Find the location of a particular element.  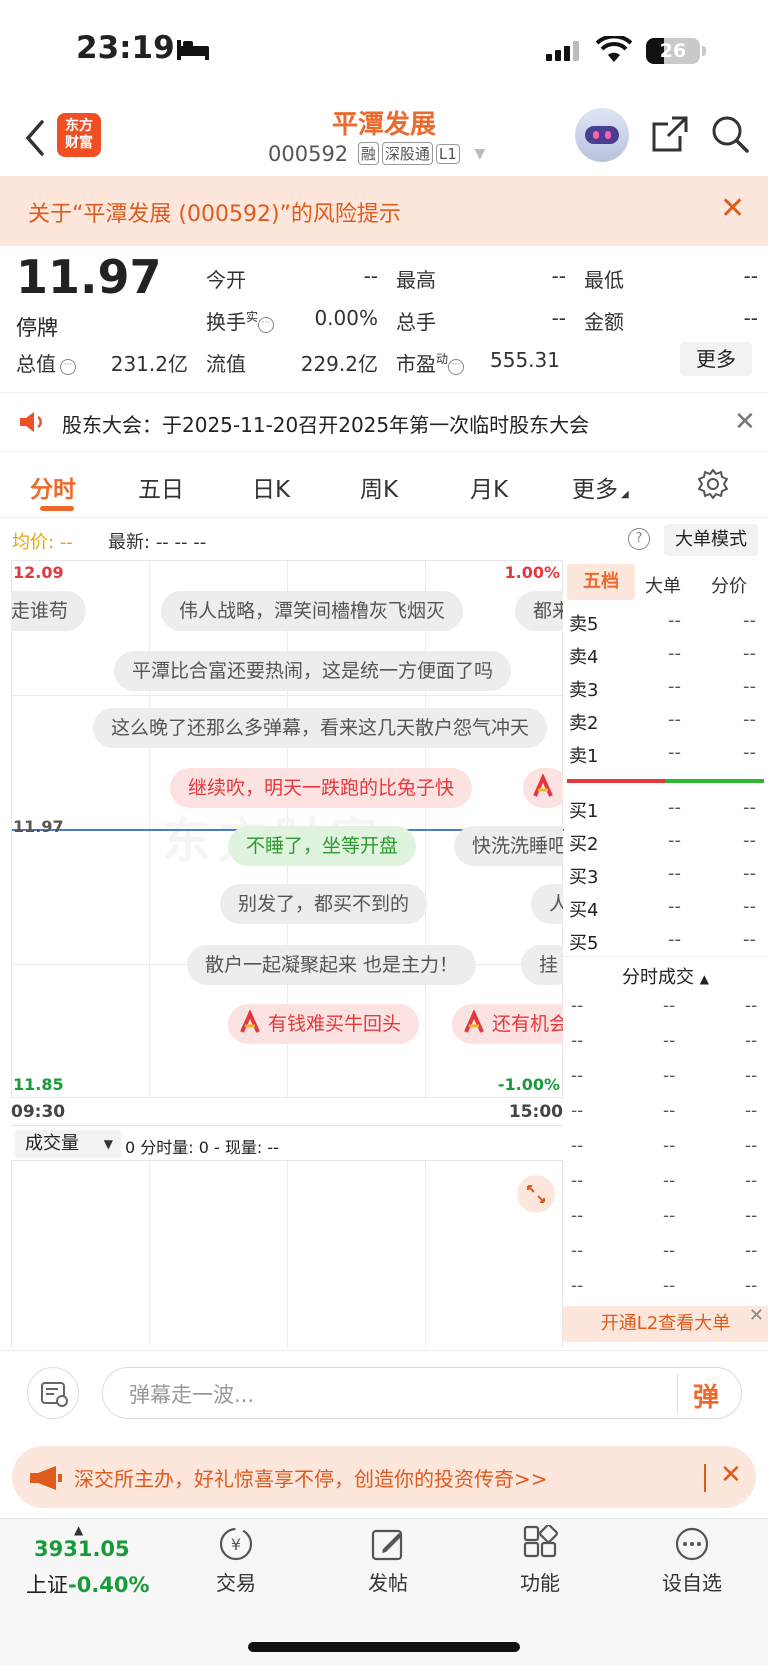

danmaku-bubble: 别发了，都买不到的 is located at coordinates (324, 904).